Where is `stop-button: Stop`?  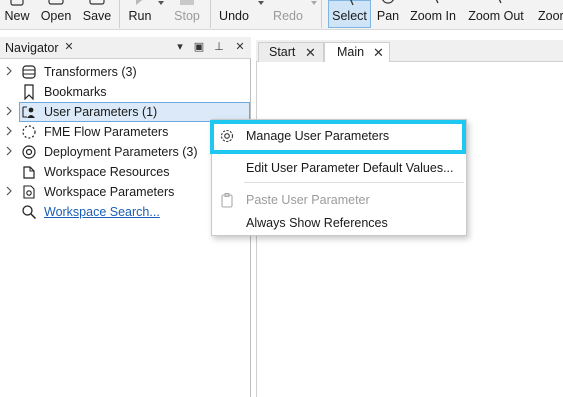 stop-button: Stop is located at coordinates (187, 14).